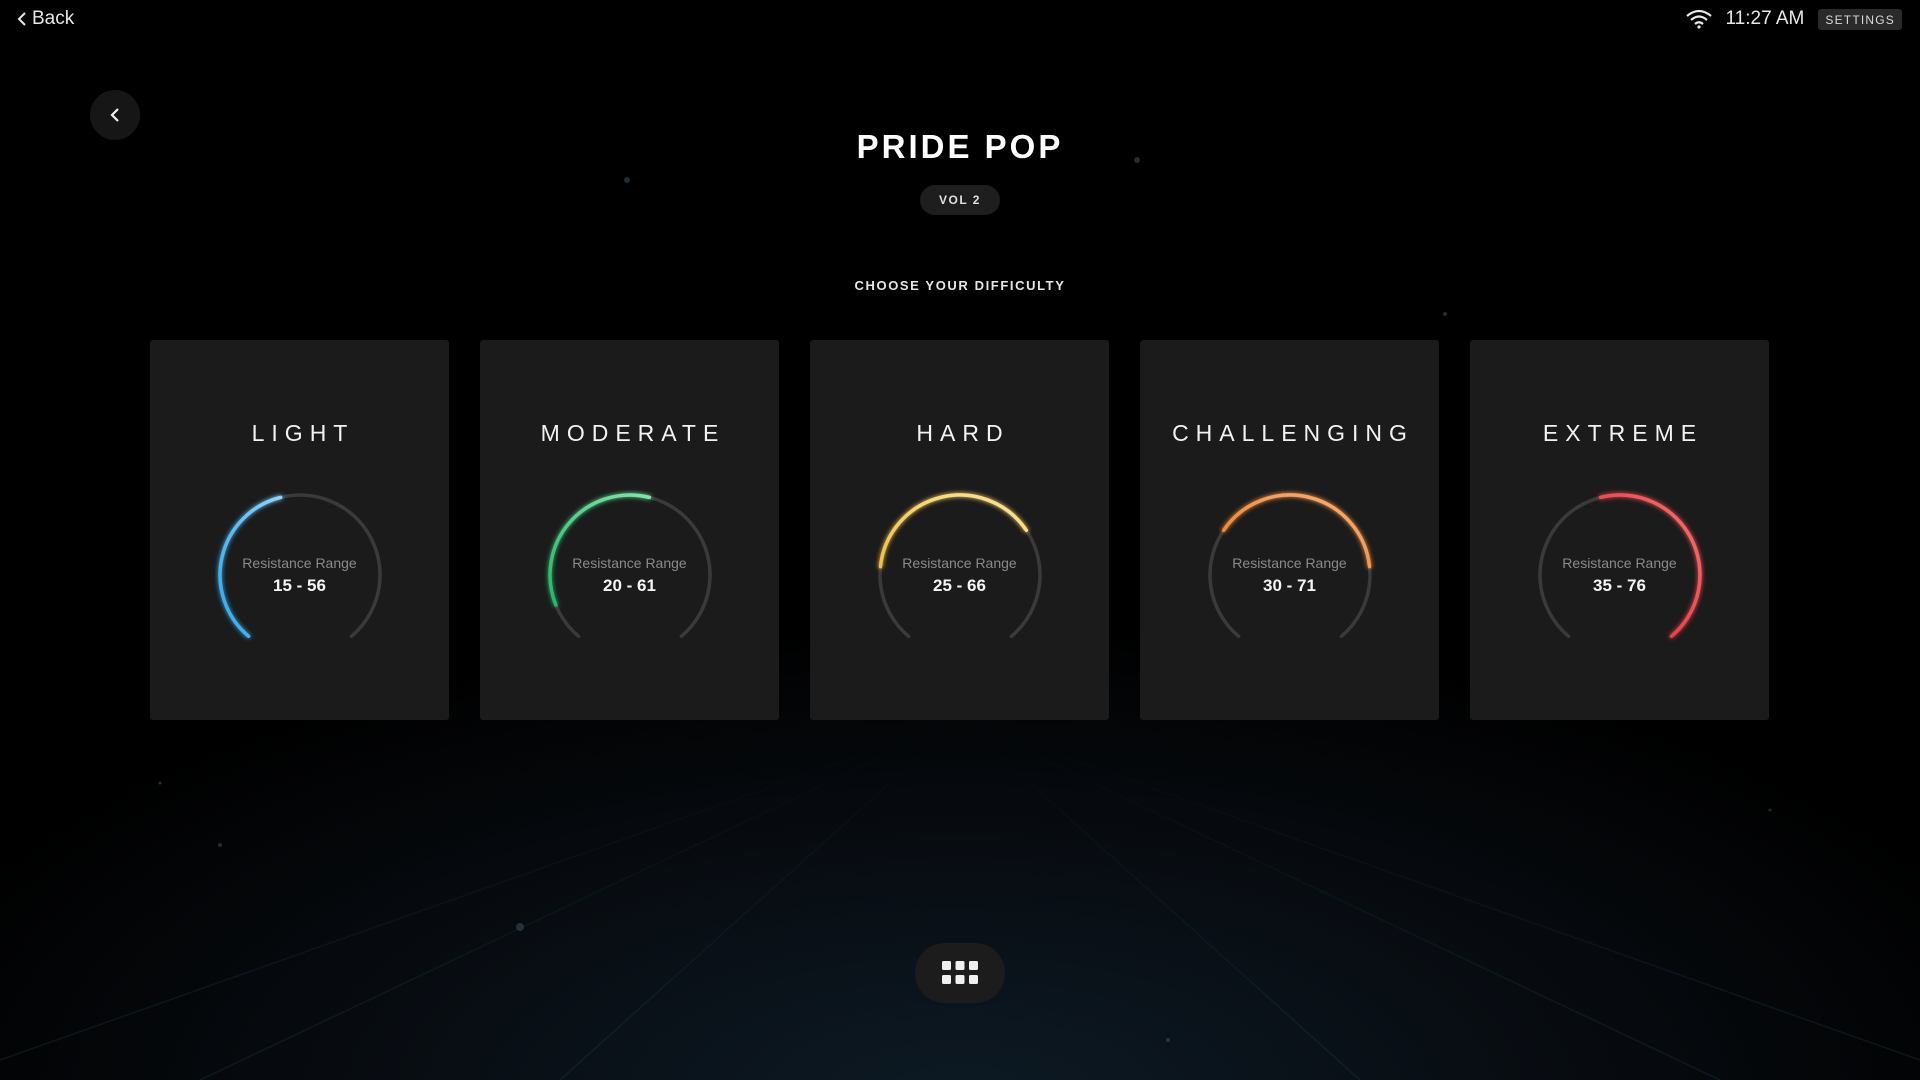 The image size is (1920, 1080). What do you see at coordinates (963, 433) in the screenshot?
I see `difficulty-name: HARD` at bounding box center [963, 433].